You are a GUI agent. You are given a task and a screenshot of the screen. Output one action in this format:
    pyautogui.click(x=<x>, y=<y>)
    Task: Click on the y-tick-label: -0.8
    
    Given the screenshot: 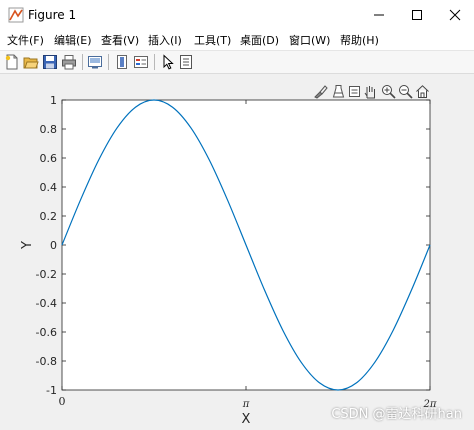 What is the action you would take?
    pyautogui.click(x=46, y=361)
    